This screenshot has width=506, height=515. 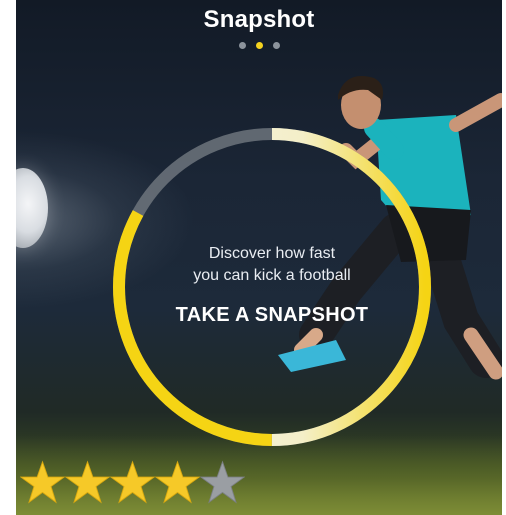 What do you see at coordinates (259, 315) in the screenshot?
I see `take-snapshot-button: TAKE A SNAPSHOT` at bounding box center [259, 315].